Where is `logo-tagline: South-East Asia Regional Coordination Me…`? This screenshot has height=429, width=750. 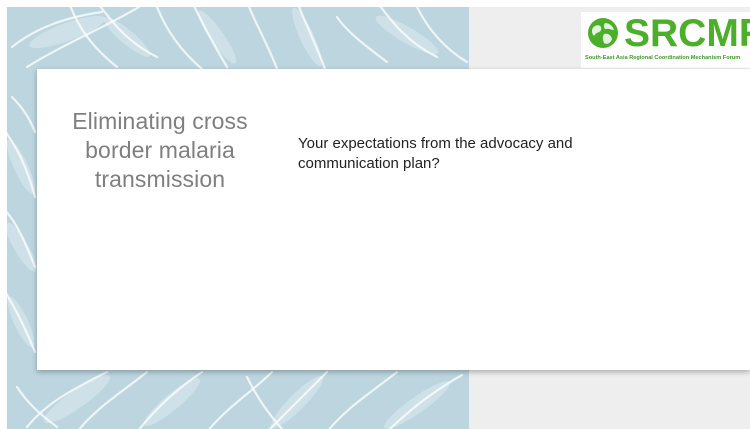
logo-tagline: South-East Asia Regional Coordination Me… is located at coordinates (663, 58).